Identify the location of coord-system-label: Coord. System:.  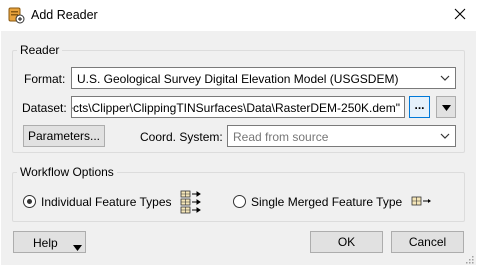
(181, 137).